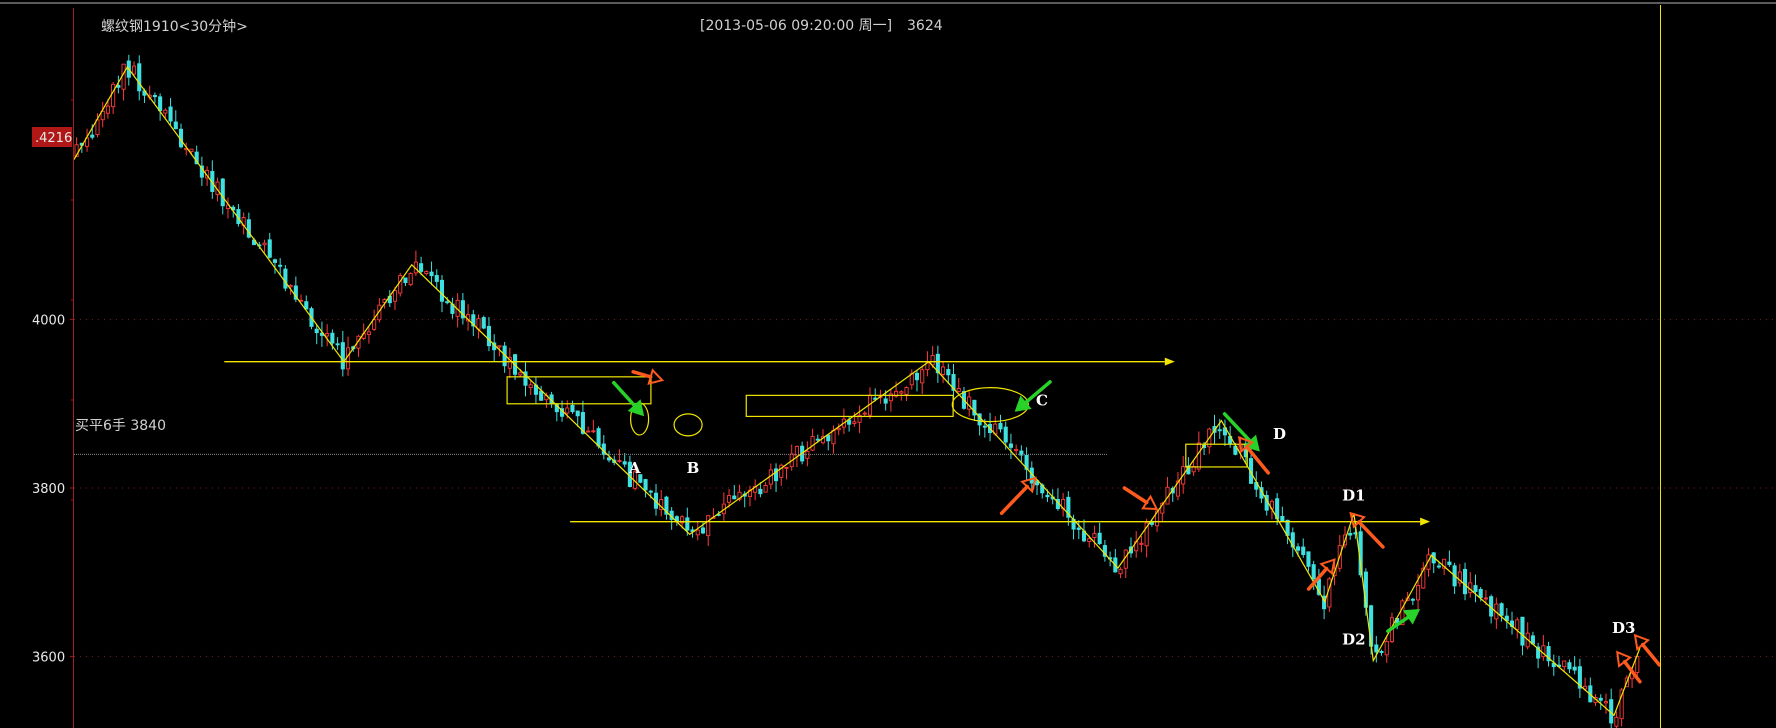 The width and height of the screenshot is (1776, 728). What do you see at coordinates (1623, 628) in the screenshot?
I see `point-label-d3: D3` at bounding box center [1623, 628].